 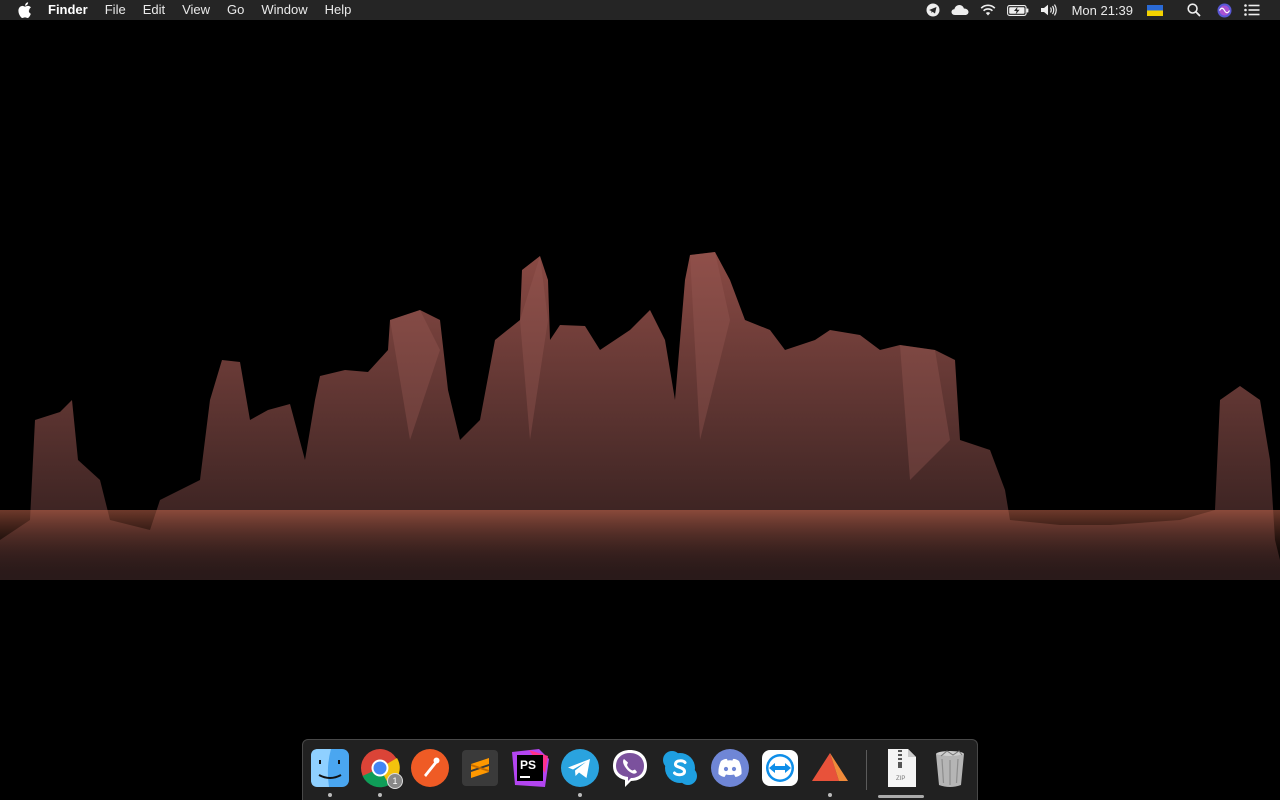 I want to click on telegram-status-icon, so click(x=933, y=10).